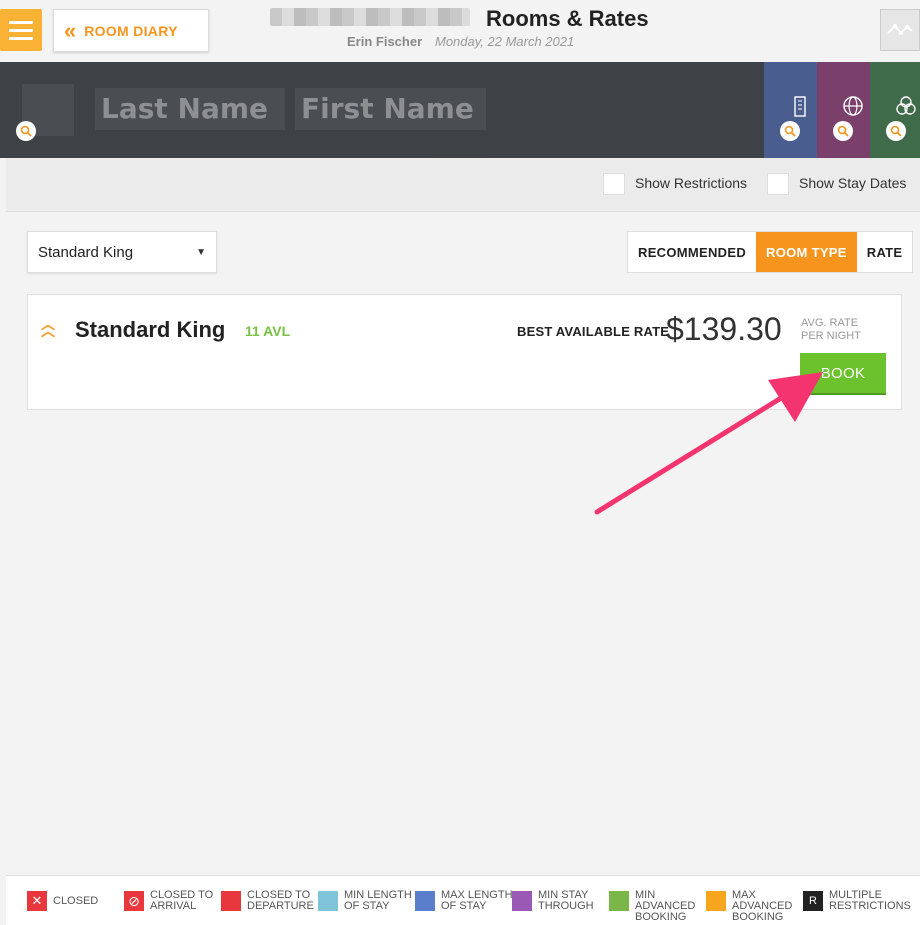 The image size is (920, 925). Describe the element at coordinates (21, 30) in the screenshot. I see `menu-button` at that location.